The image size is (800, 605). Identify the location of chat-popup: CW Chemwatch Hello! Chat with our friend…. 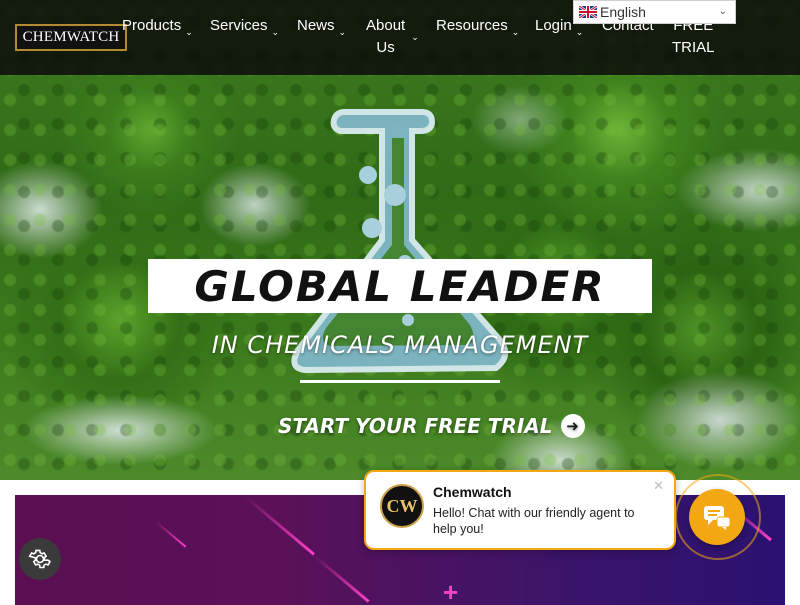
(520, 510).